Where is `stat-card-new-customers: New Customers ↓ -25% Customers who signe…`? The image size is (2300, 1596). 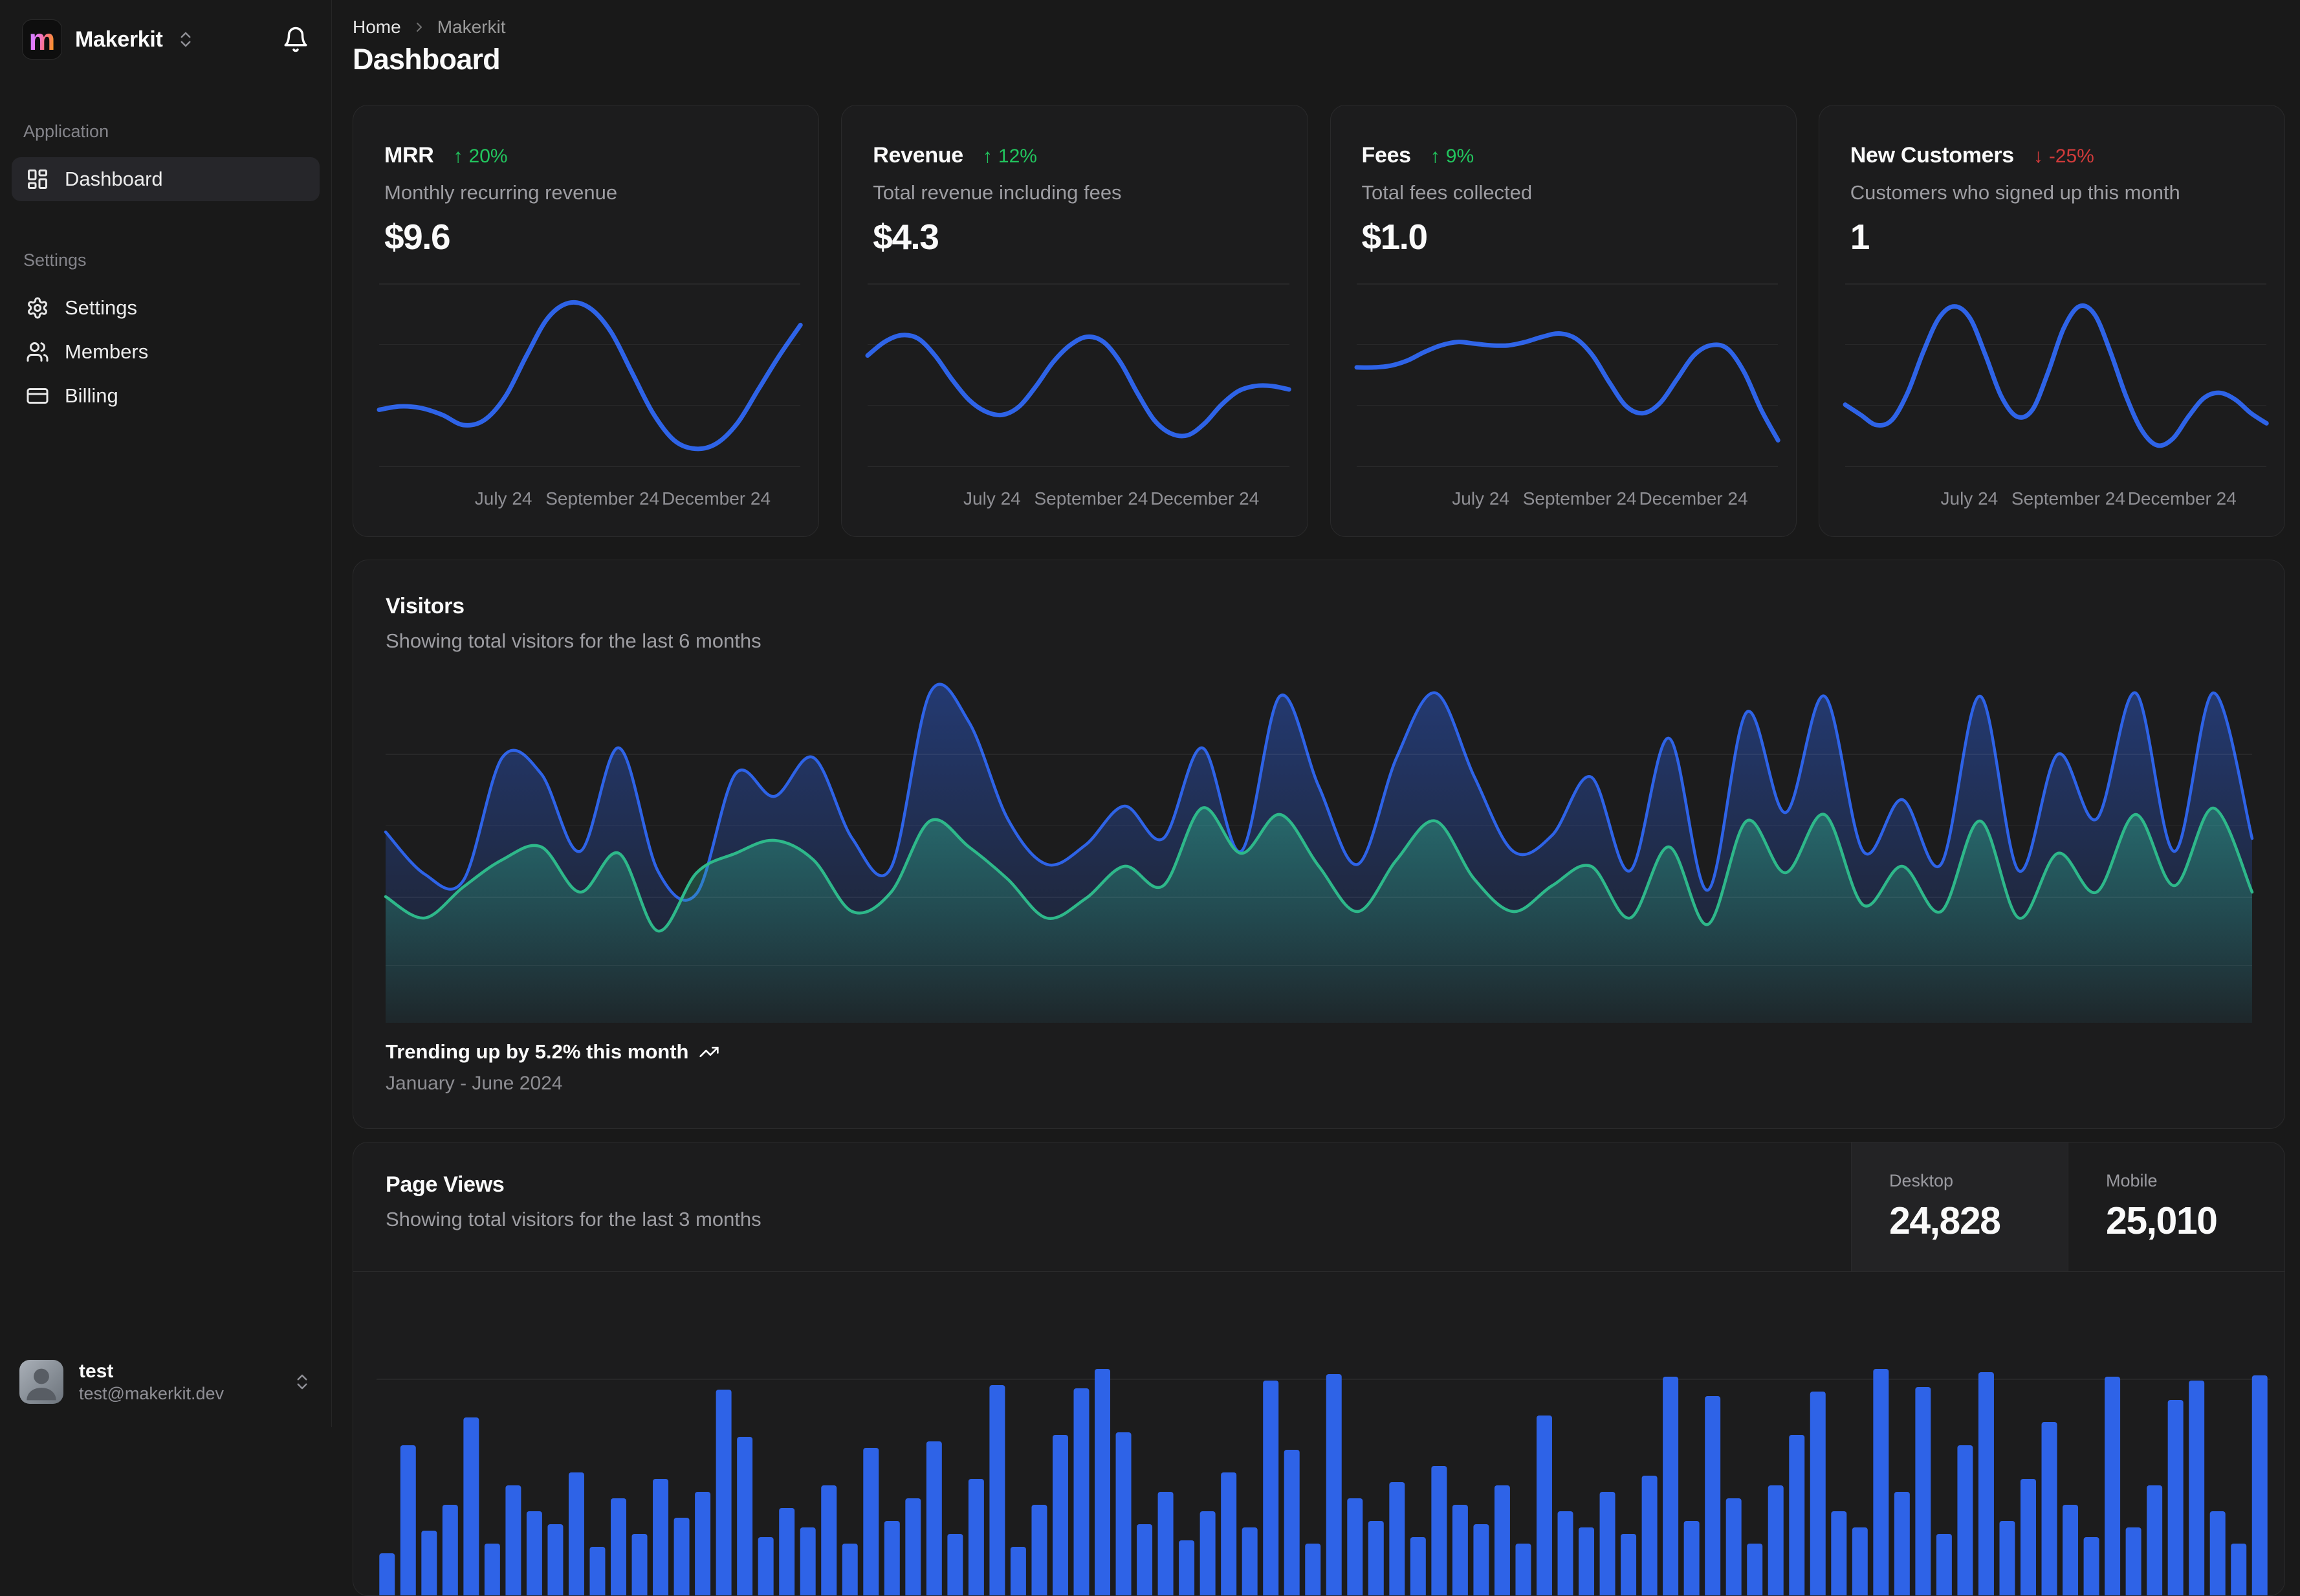
stat-card-new-customers: New Customers ↓ -25% Customers who signe… is located at coordinates (2052, 321).